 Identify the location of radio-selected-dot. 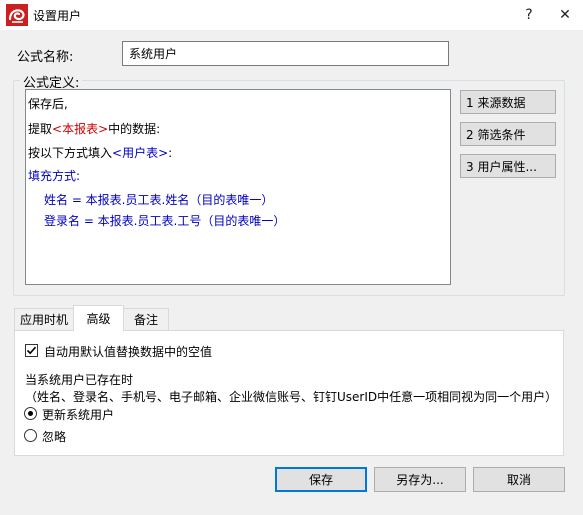
(30, 413).